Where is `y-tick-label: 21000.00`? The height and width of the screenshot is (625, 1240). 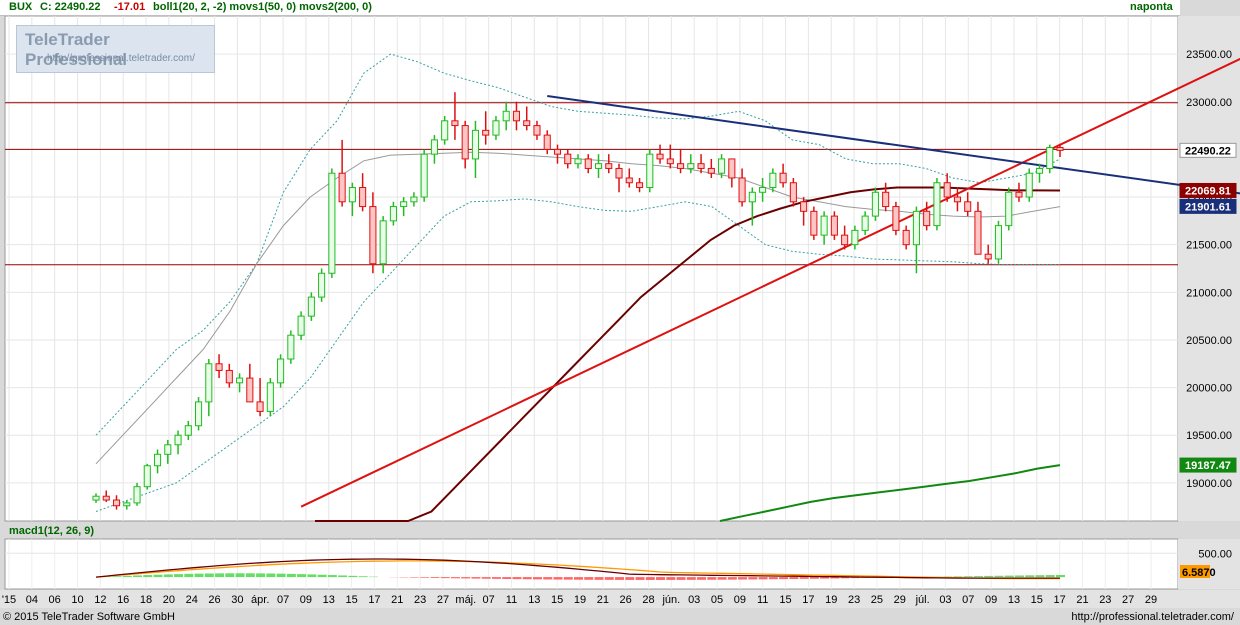
y-tick-label: 21000.00 is located at coordinates (1209, 293).